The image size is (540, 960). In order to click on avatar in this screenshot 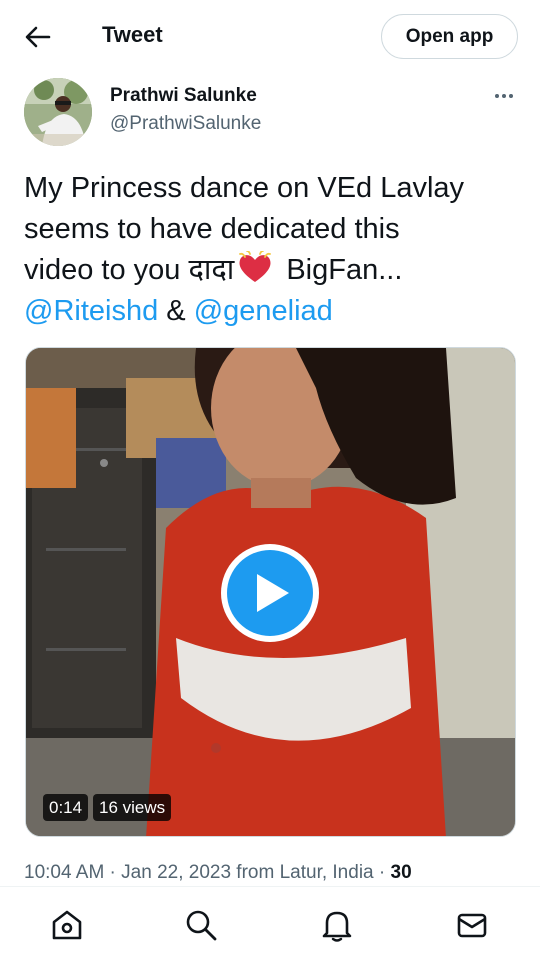, I will do `click(58, 112)`.